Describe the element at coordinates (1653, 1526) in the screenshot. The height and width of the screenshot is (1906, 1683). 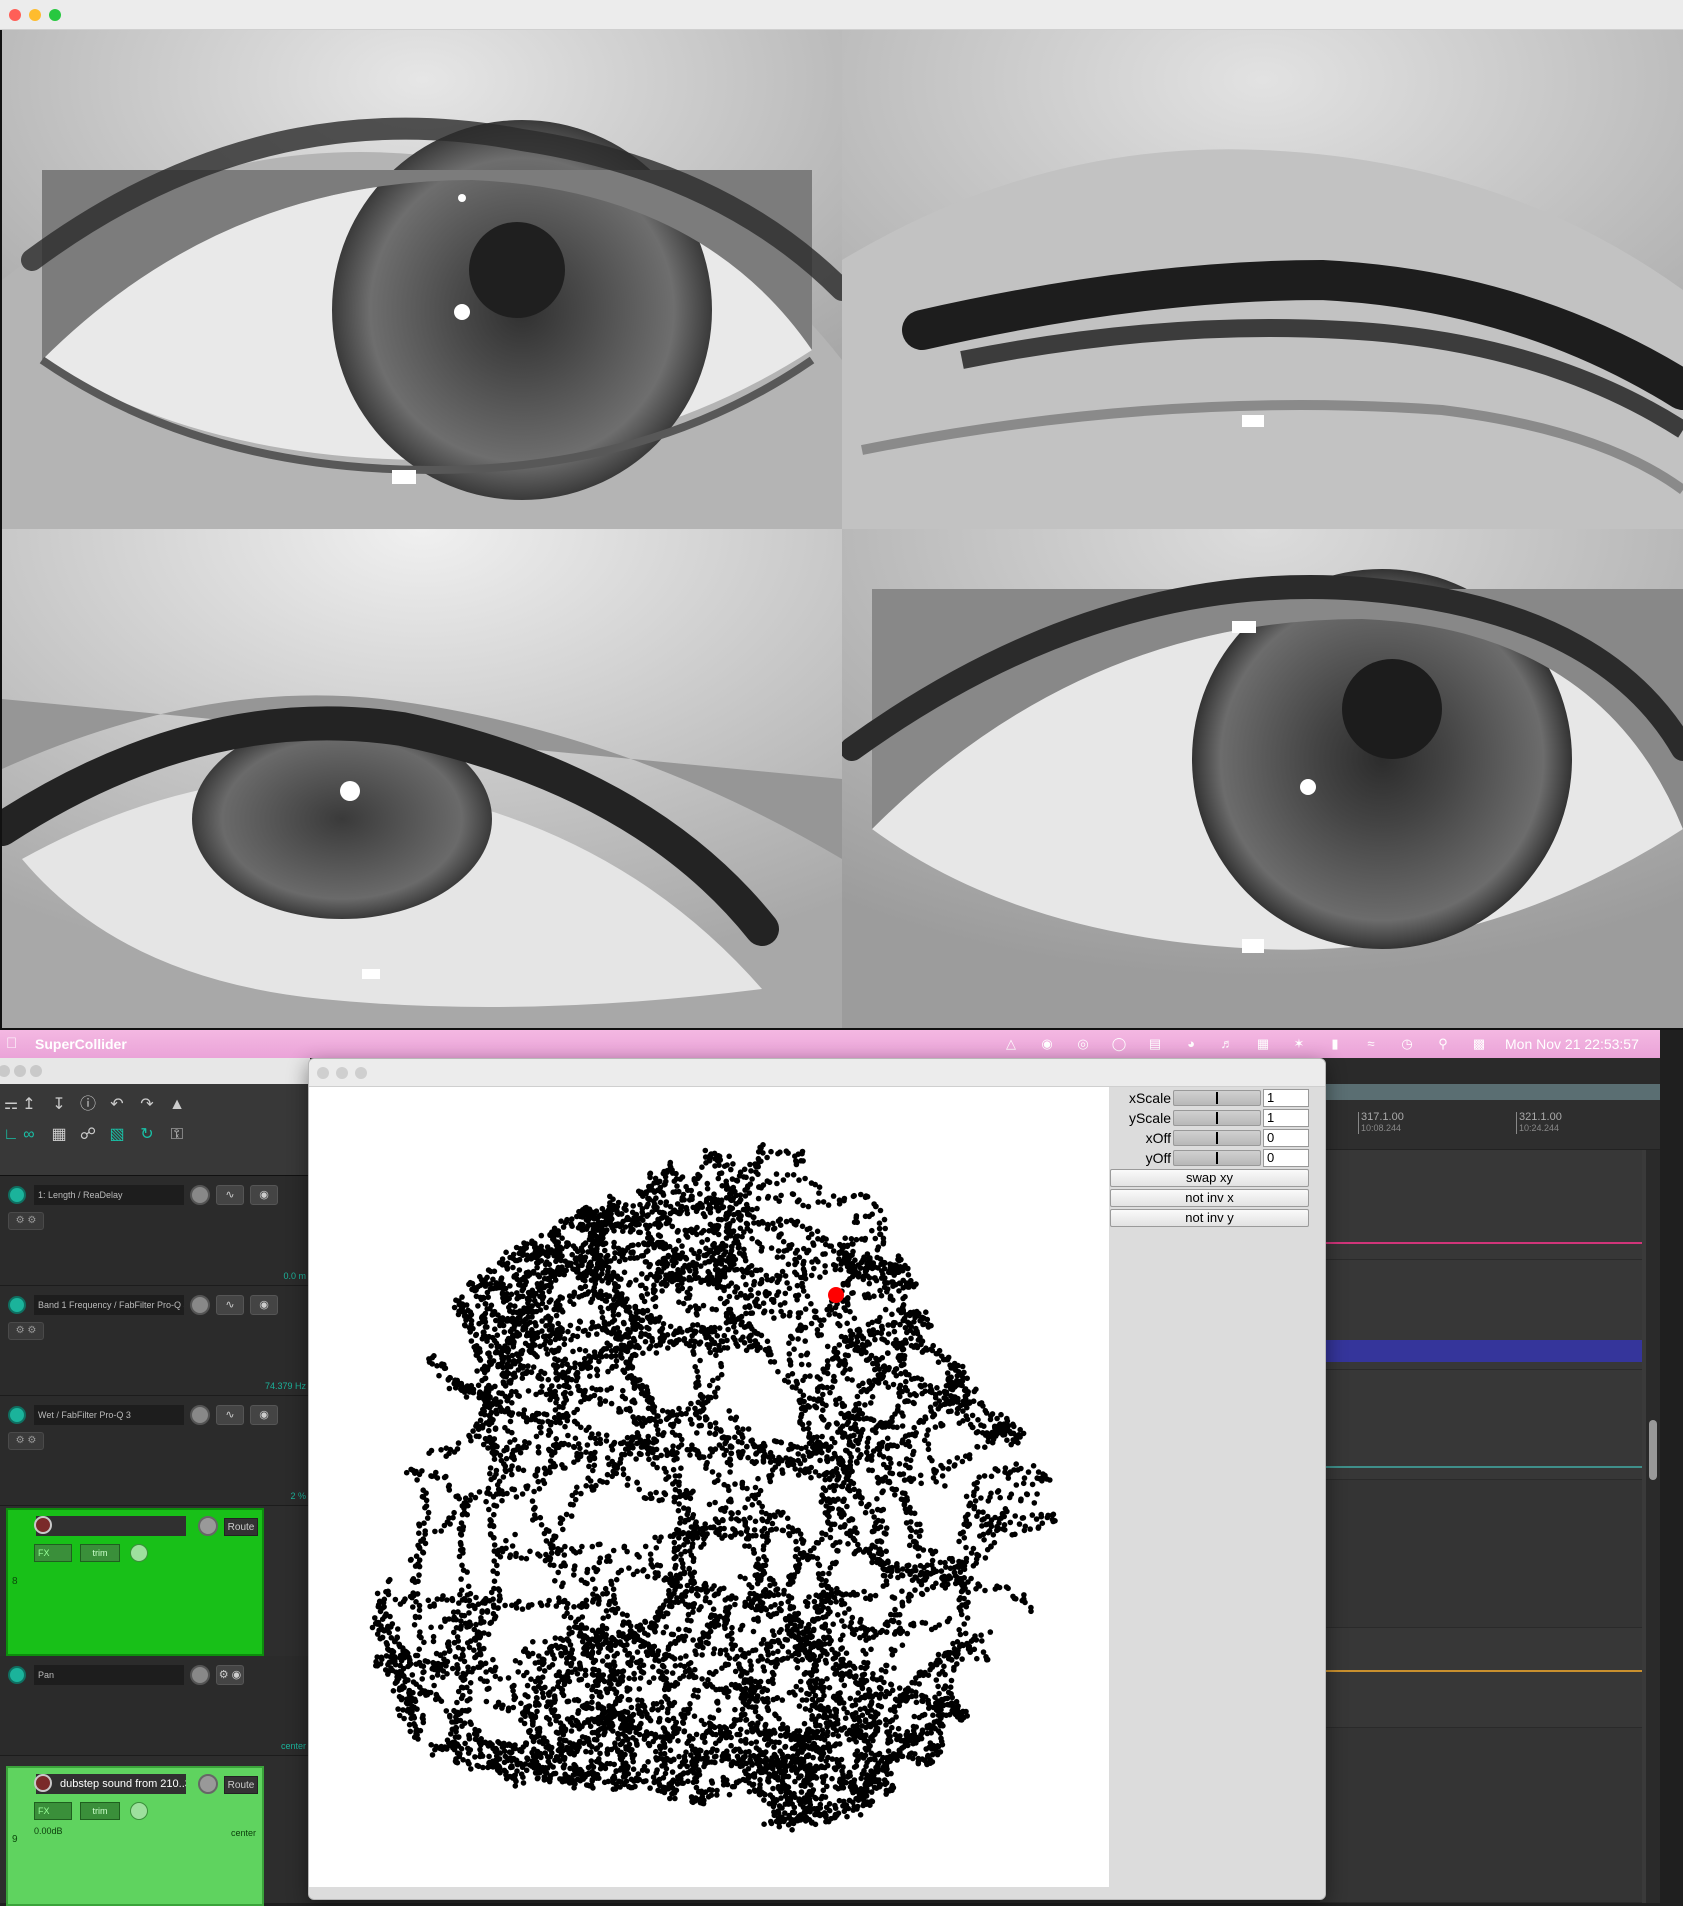
I see `vertical-scrollbar` at that location.